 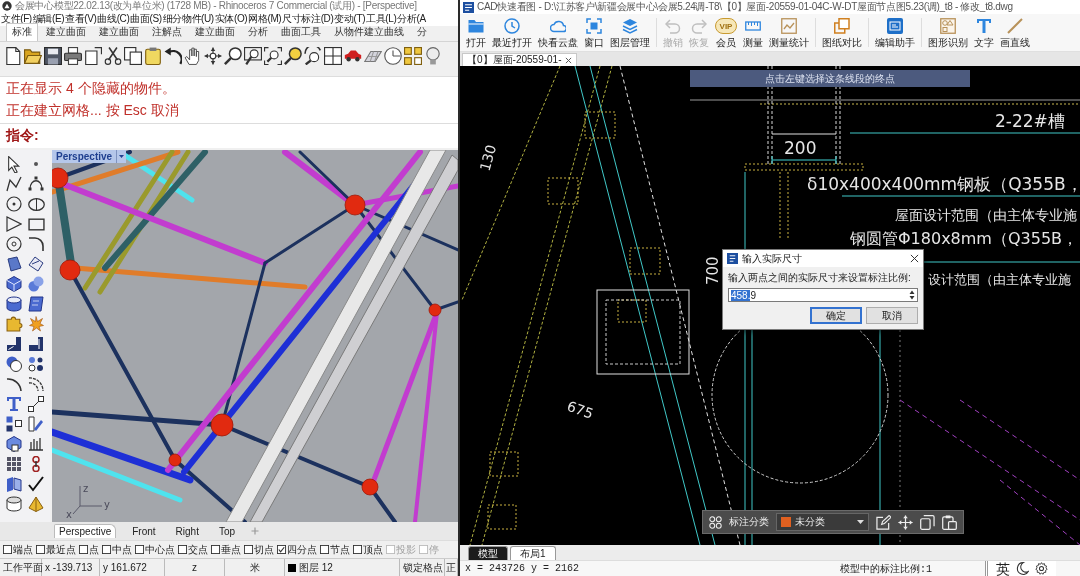 I want to click on rectangle-icon, so click(x=36, y=224).